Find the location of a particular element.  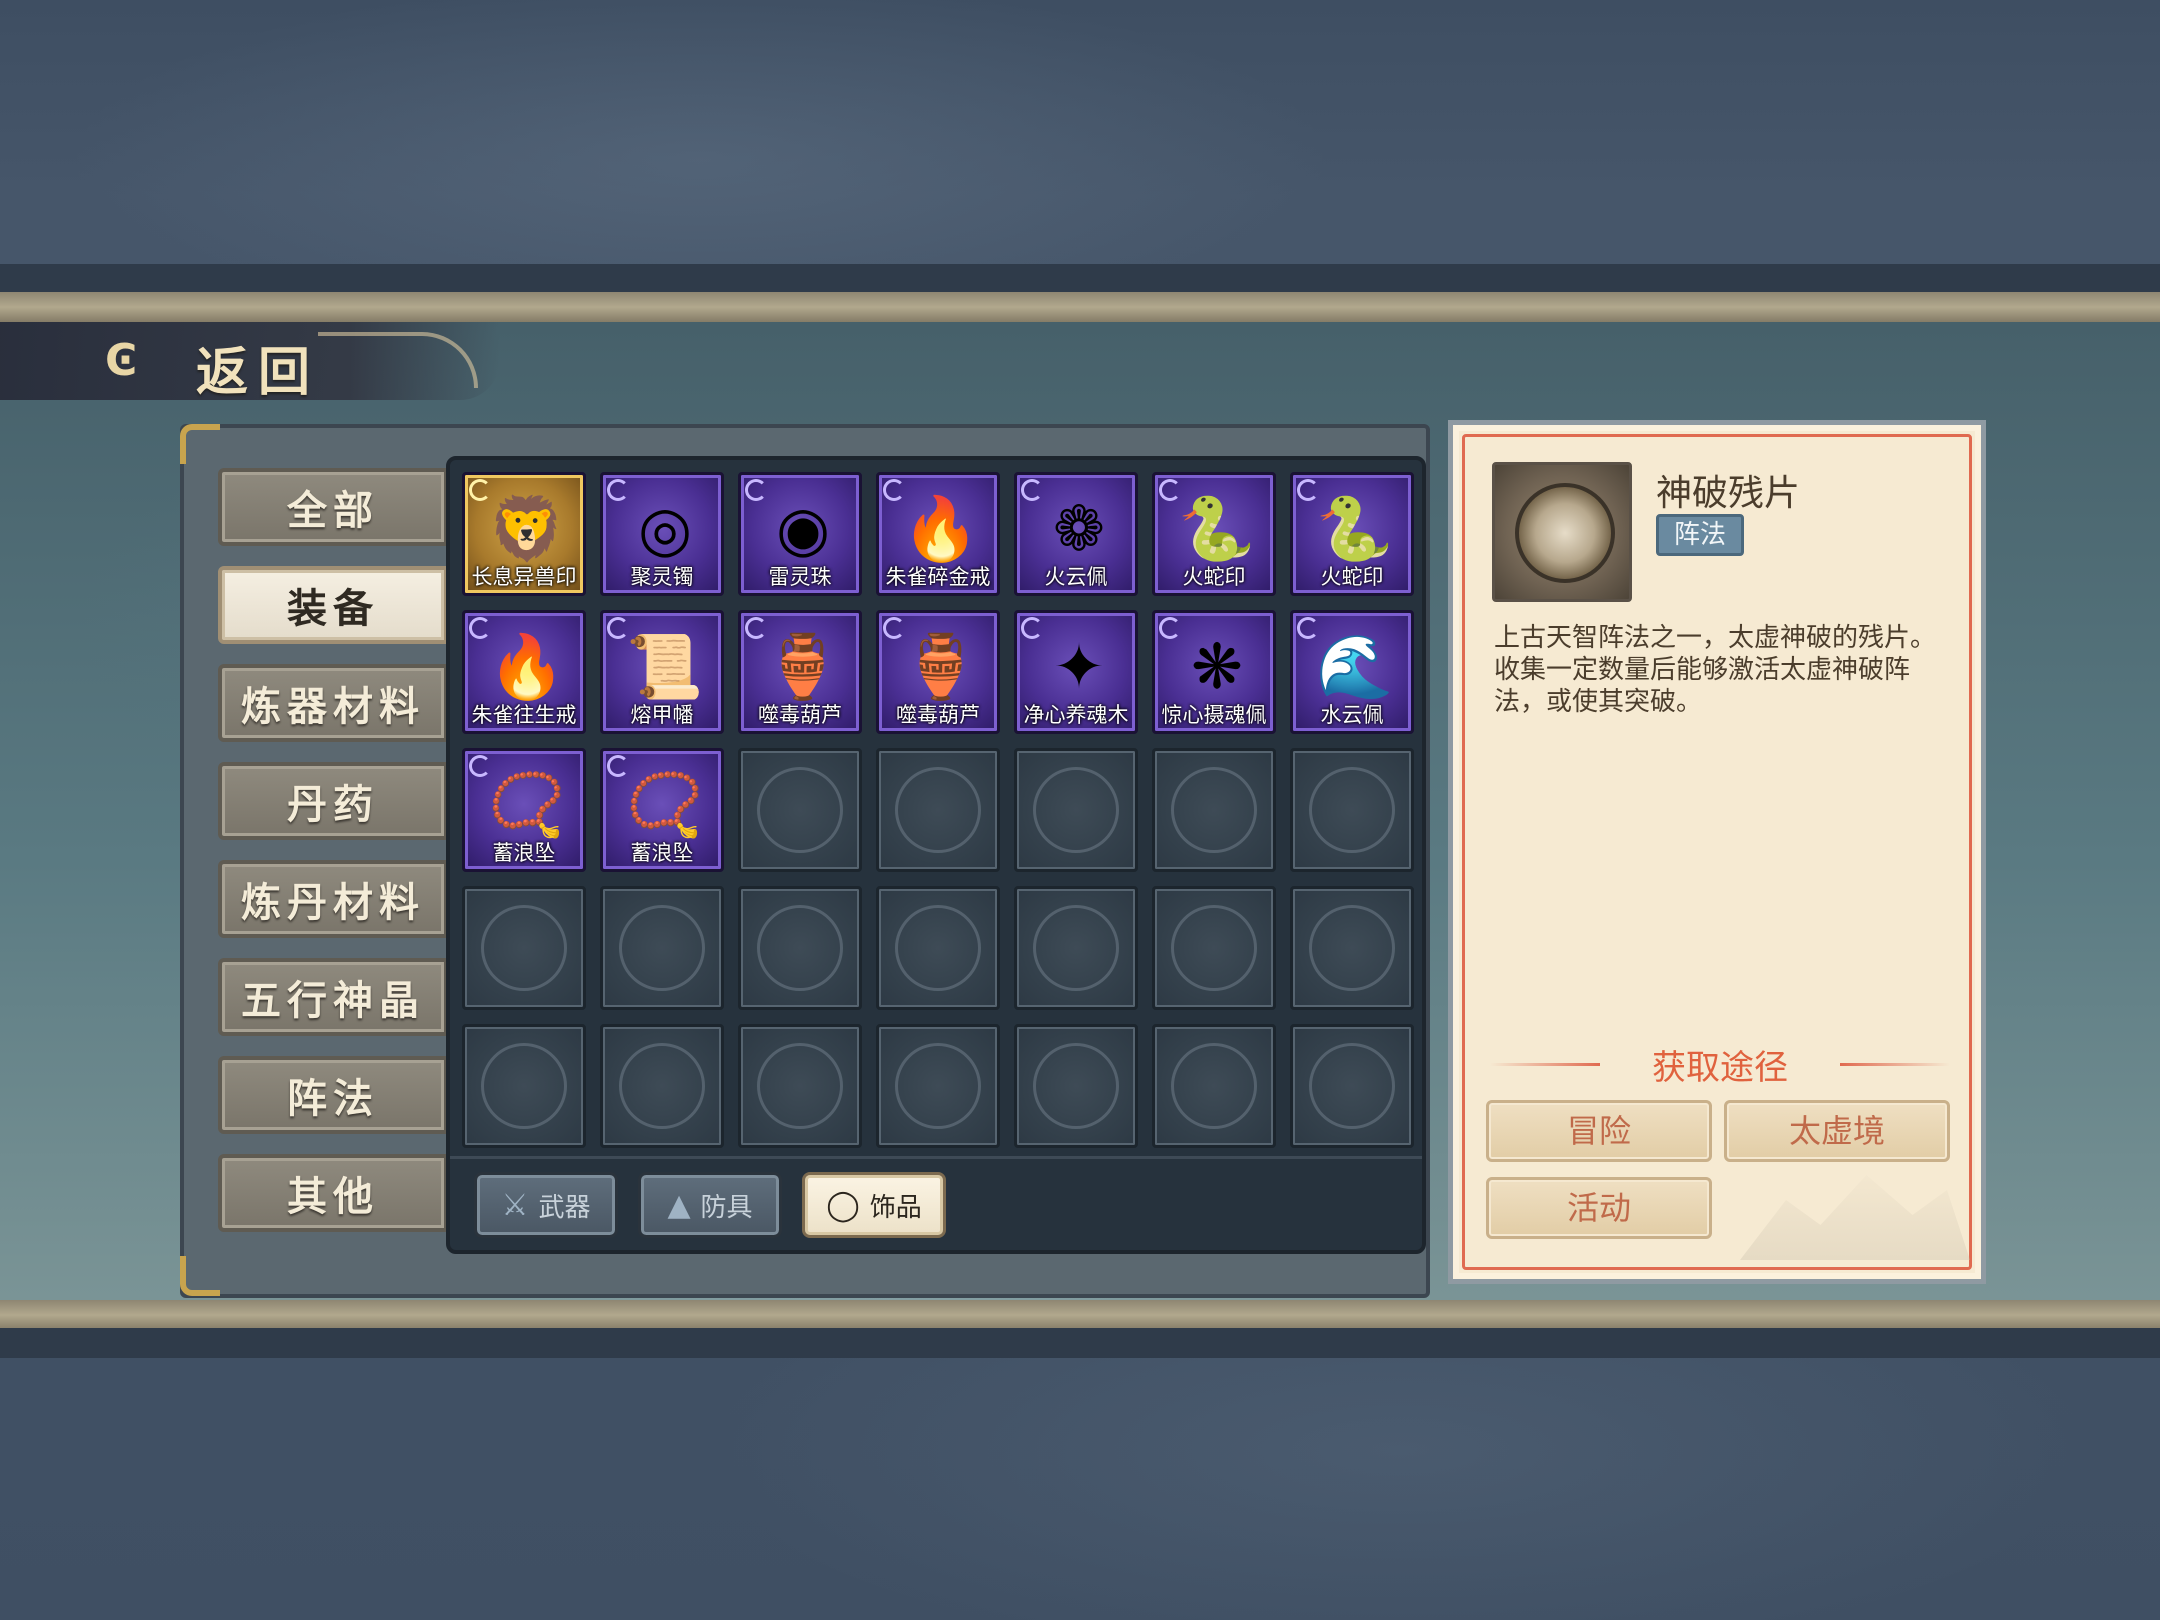

pendant-icon: ❁ is located at coordinates (1079, 528).